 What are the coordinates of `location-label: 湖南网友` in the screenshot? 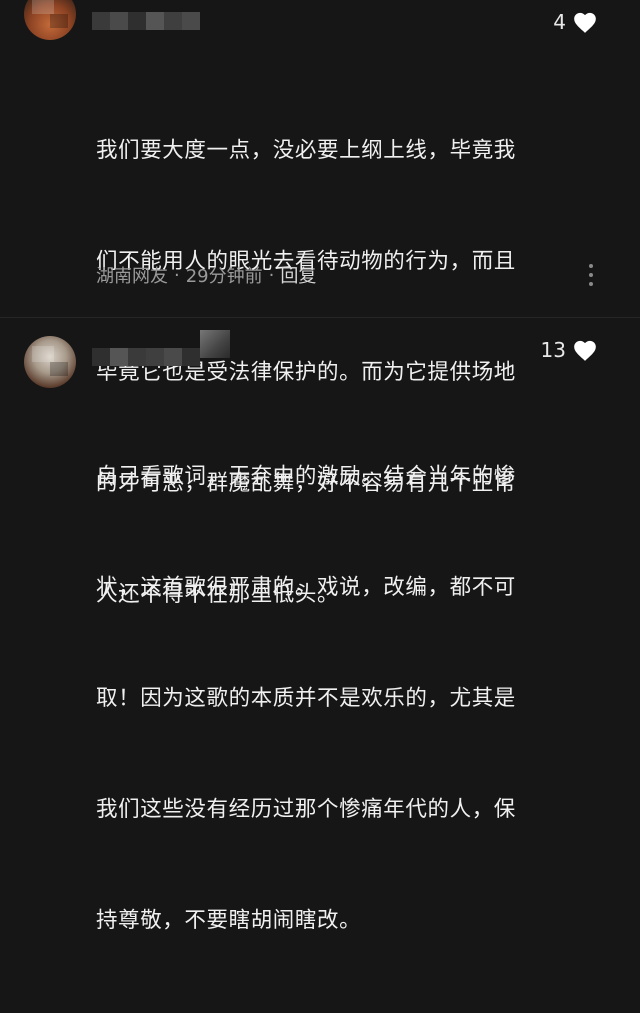 It's located at (132, 276).